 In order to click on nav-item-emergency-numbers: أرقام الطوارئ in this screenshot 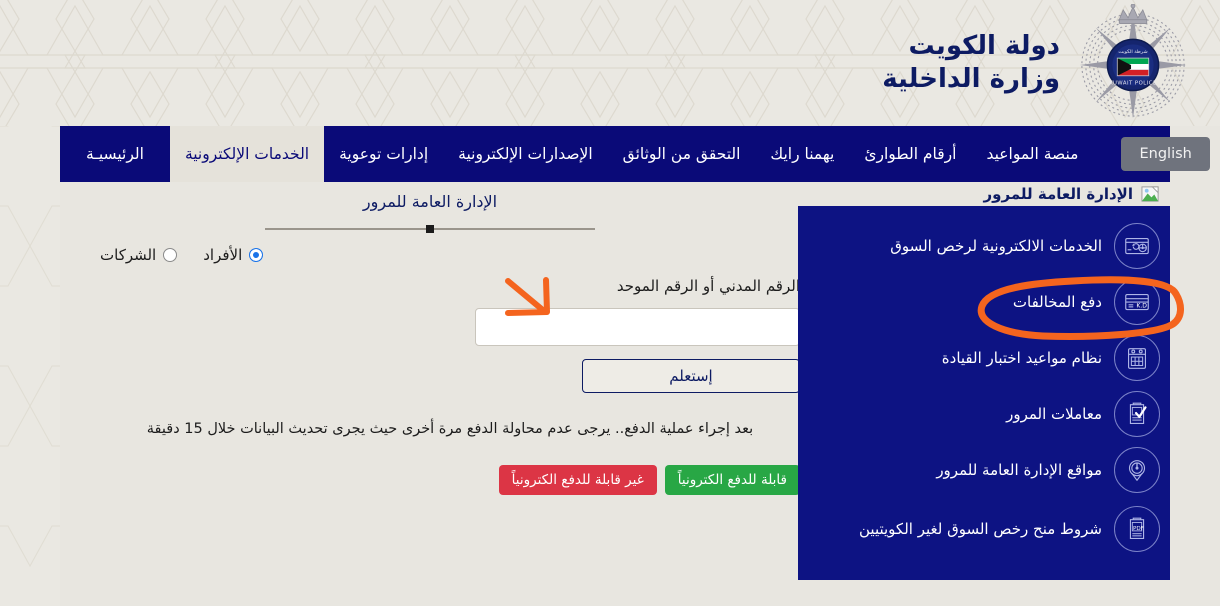, I will do `click(910, 154)`.